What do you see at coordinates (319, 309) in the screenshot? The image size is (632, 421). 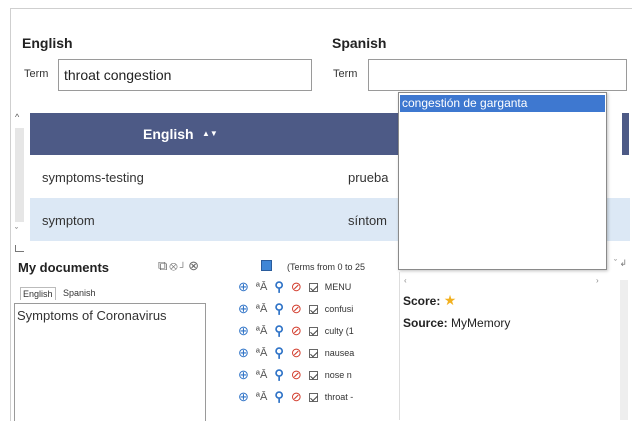 I see `term-row: ⊕ ªĀ ⚲ ⊘ confusi` at bounding box center [319, 309].